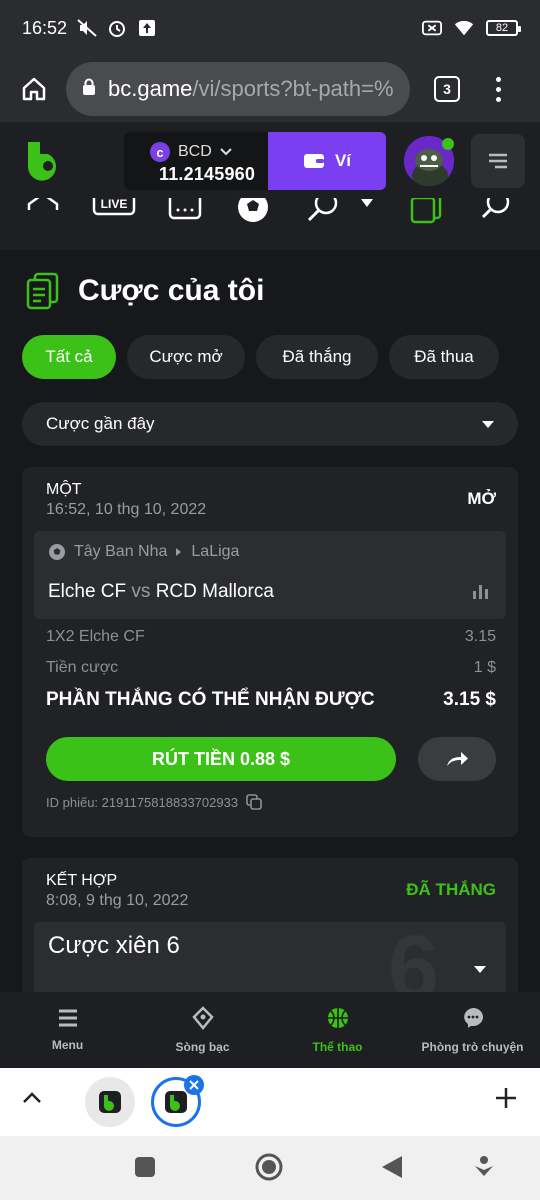  I want to click on bcd-coin-icon: c, so click(160, 152).